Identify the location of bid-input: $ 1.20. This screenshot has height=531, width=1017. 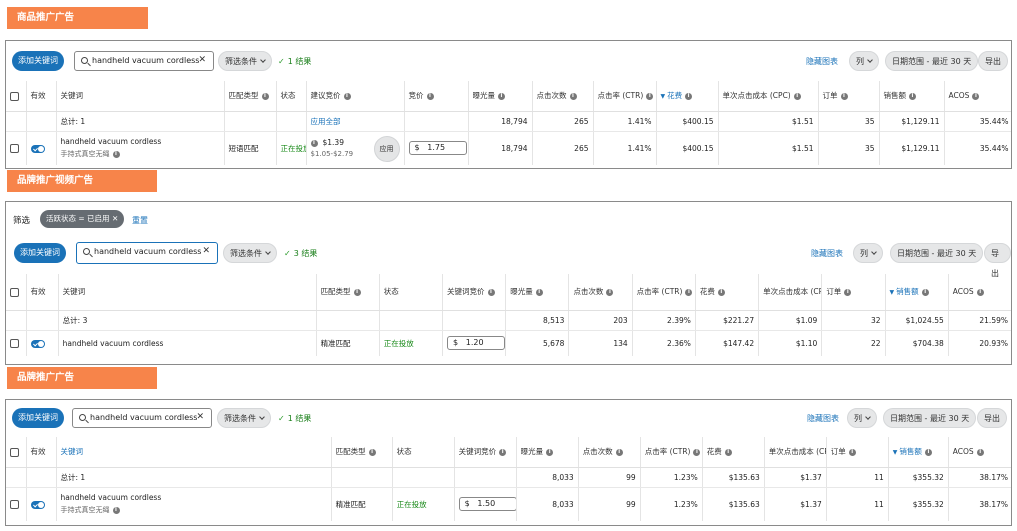
(476, 343).